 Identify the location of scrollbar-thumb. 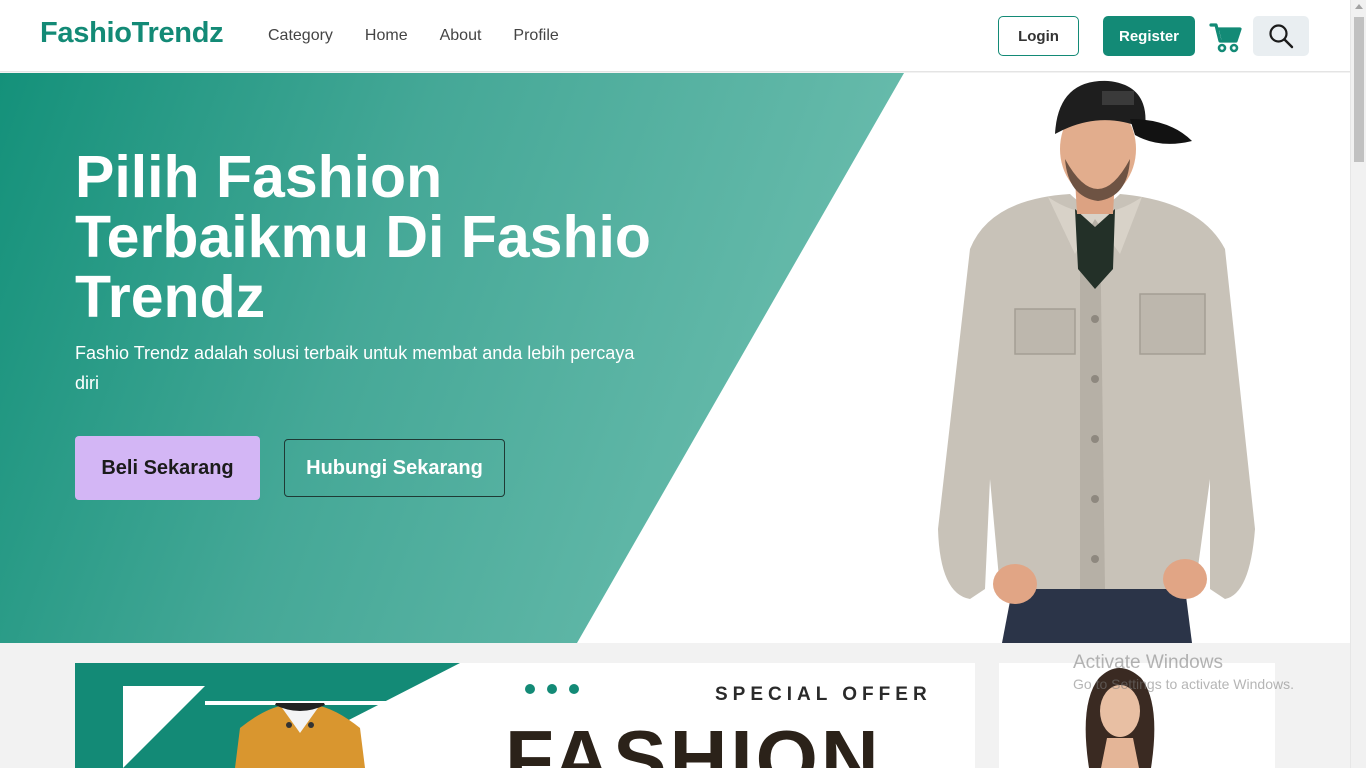
(1359, 89).